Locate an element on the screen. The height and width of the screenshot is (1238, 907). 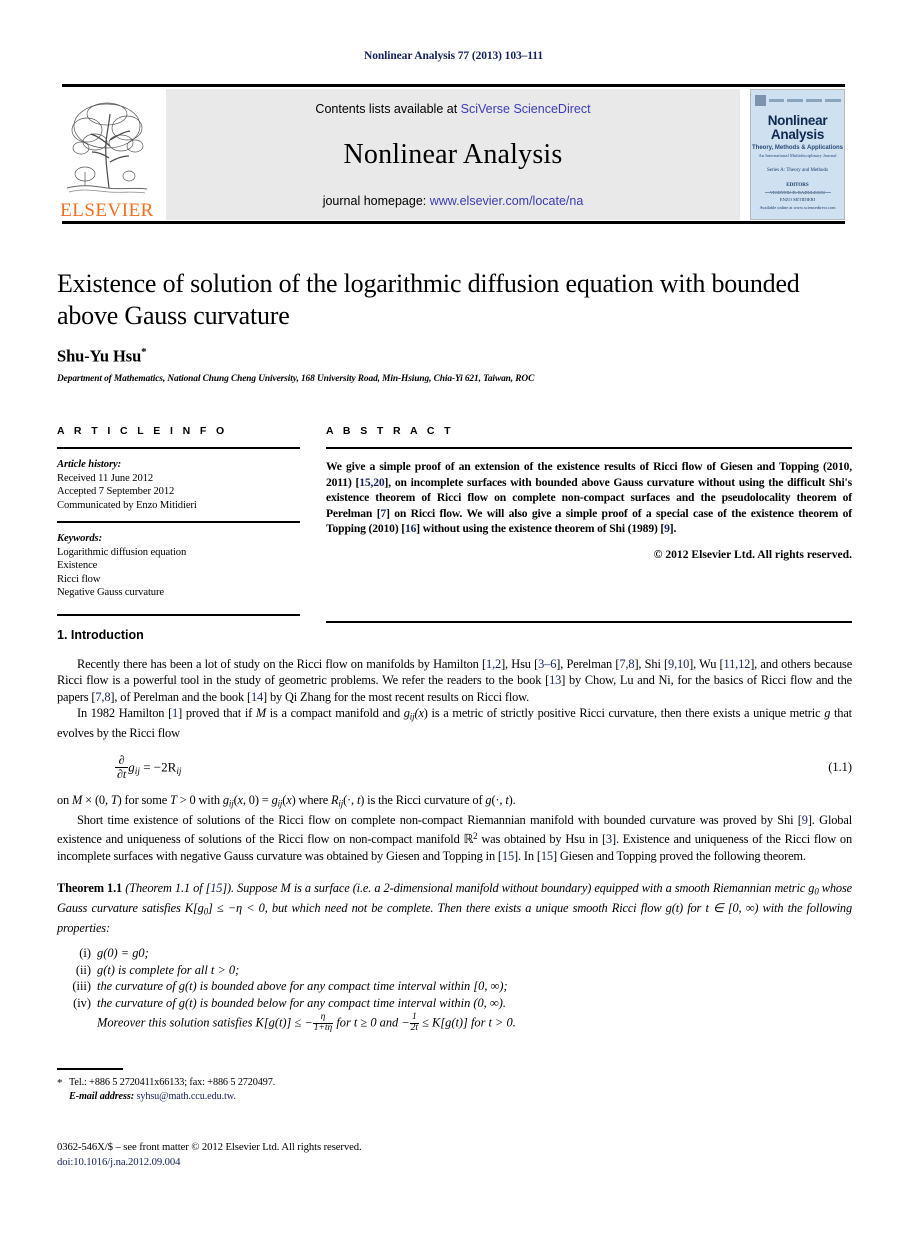
fraction-denominator: 1+tη is located at coordinates (323, 1028).